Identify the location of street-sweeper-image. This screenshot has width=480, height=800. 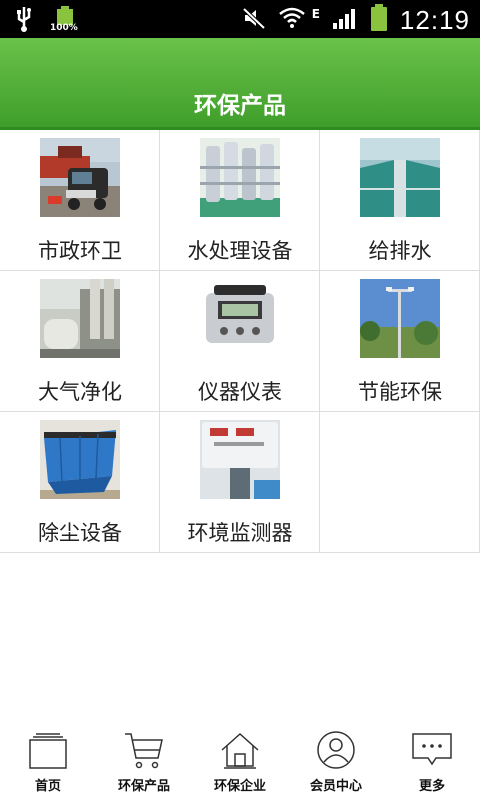
(80, 177).